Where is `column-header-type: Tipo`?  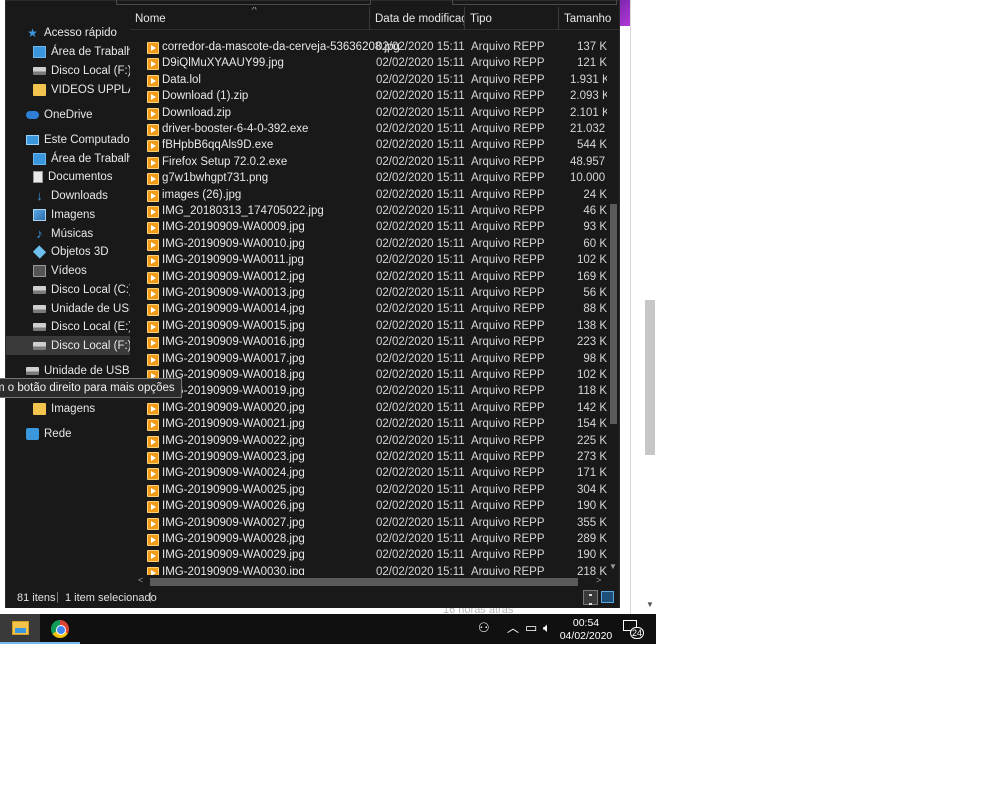 column-header-type: Tipo is located at coordinates (512, 18).